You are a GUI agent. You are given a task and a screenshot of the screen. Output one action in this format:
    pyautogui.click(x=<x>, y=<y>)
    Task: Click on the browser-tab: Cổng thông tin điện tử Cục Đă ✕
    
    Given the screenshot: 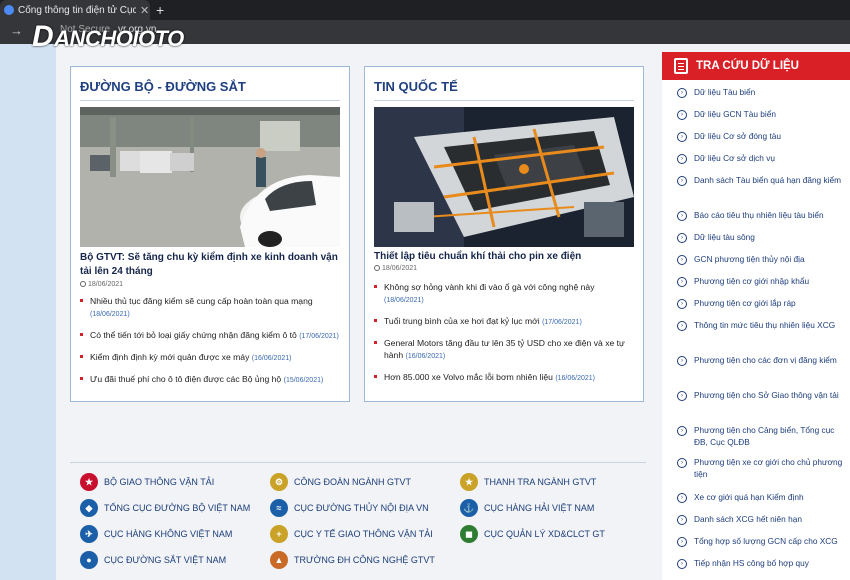 What is the action you would take?
    pyautogui.click(x=75, y=10)
    